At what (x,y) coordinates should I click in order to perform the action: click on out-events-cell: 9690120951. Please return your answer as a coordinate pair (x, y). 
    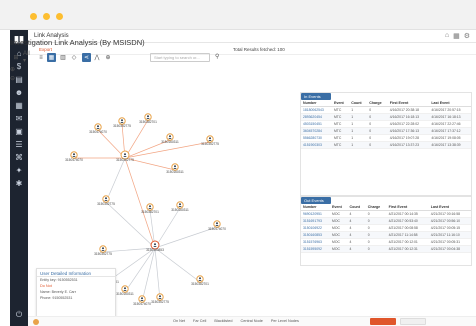
    Looking at the image, I should click on (316, 214).